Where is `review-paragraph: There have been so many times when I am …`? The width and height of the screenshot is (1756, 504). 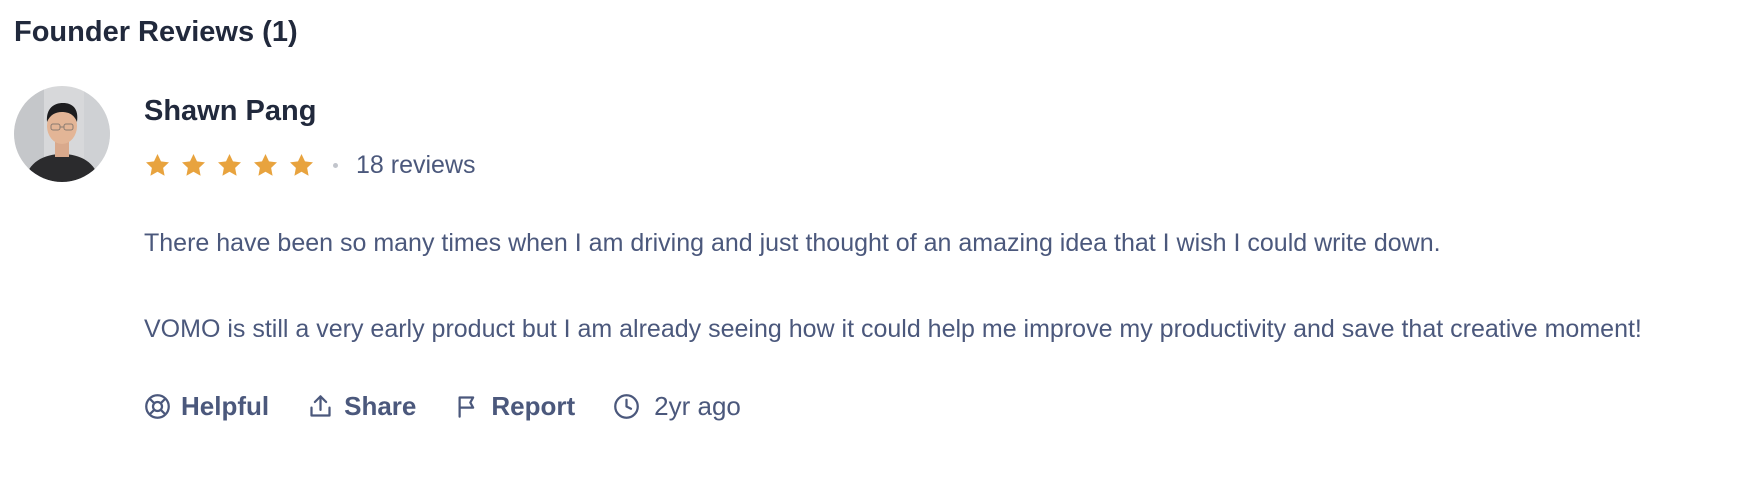
review-paragraph: There have been so many times when I am … is located at coordinates (792, 243).